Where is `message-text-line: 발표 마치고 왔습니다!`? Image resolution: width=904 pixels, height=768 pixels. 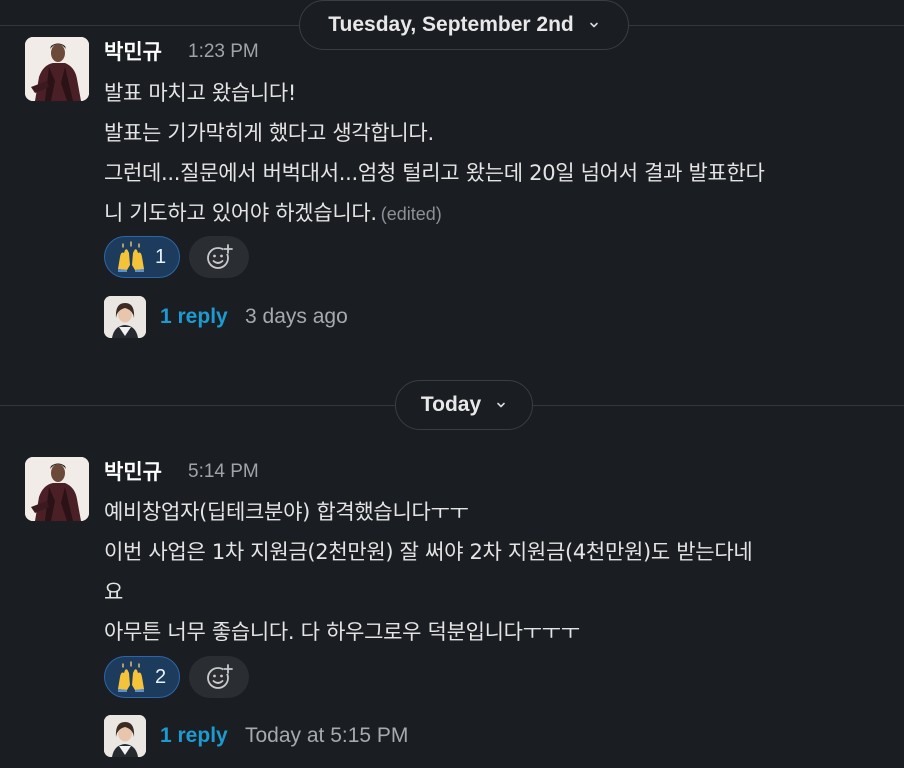
message-text-line: 발표 마치고 왔습니다! is located at coordinates (200, 93).